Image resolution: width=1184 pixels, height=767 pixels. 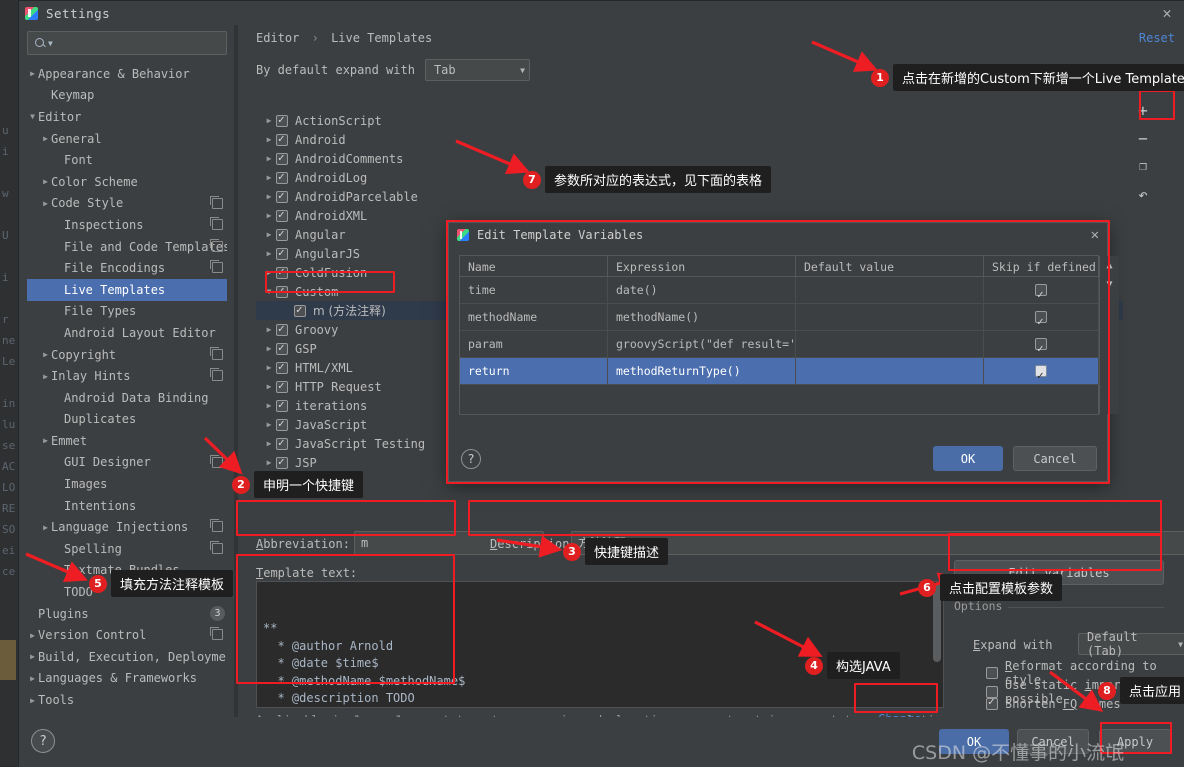 I want to click on ok-button: OK, so click(x=974, y=741).